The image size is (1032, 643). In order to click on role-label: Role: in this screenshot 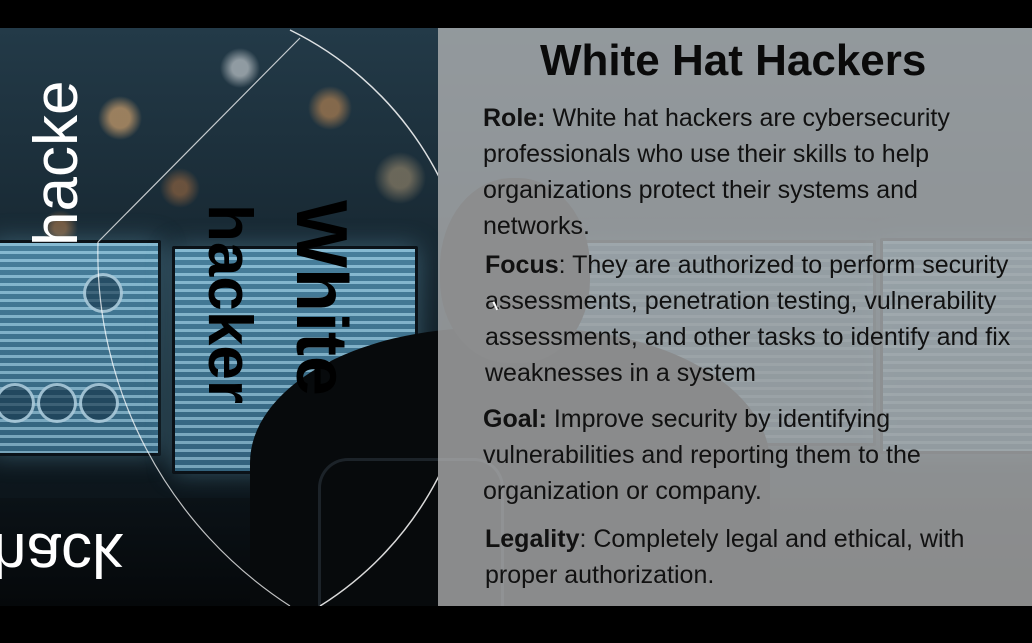, I will do `click(514, 118)`.